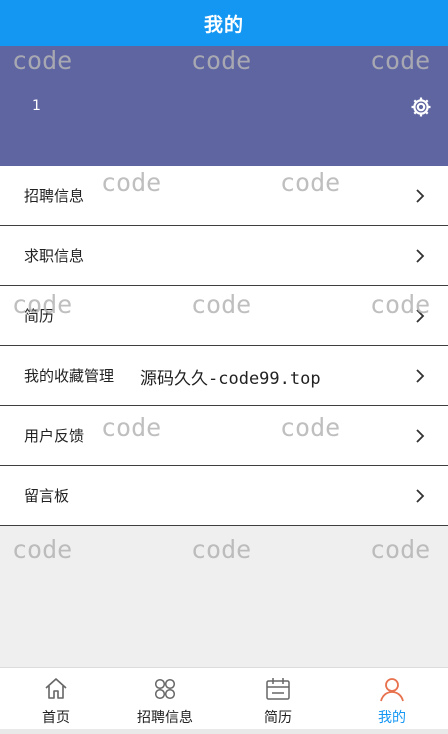 The height and width of the screenshot is (734, 448). Describe the element at coordinates (54, 436) in the screenshot. I see `menu-item-label: 用户反馈` at that location.